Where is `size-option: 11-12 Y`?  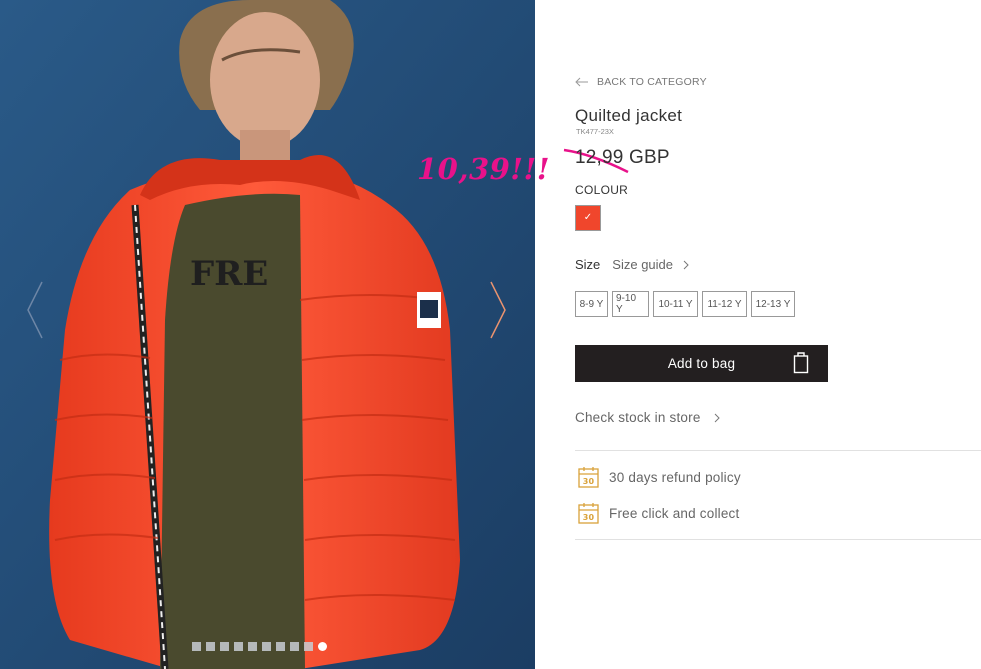
size-option: 11-12 Y is located at coordinates (724, 304).